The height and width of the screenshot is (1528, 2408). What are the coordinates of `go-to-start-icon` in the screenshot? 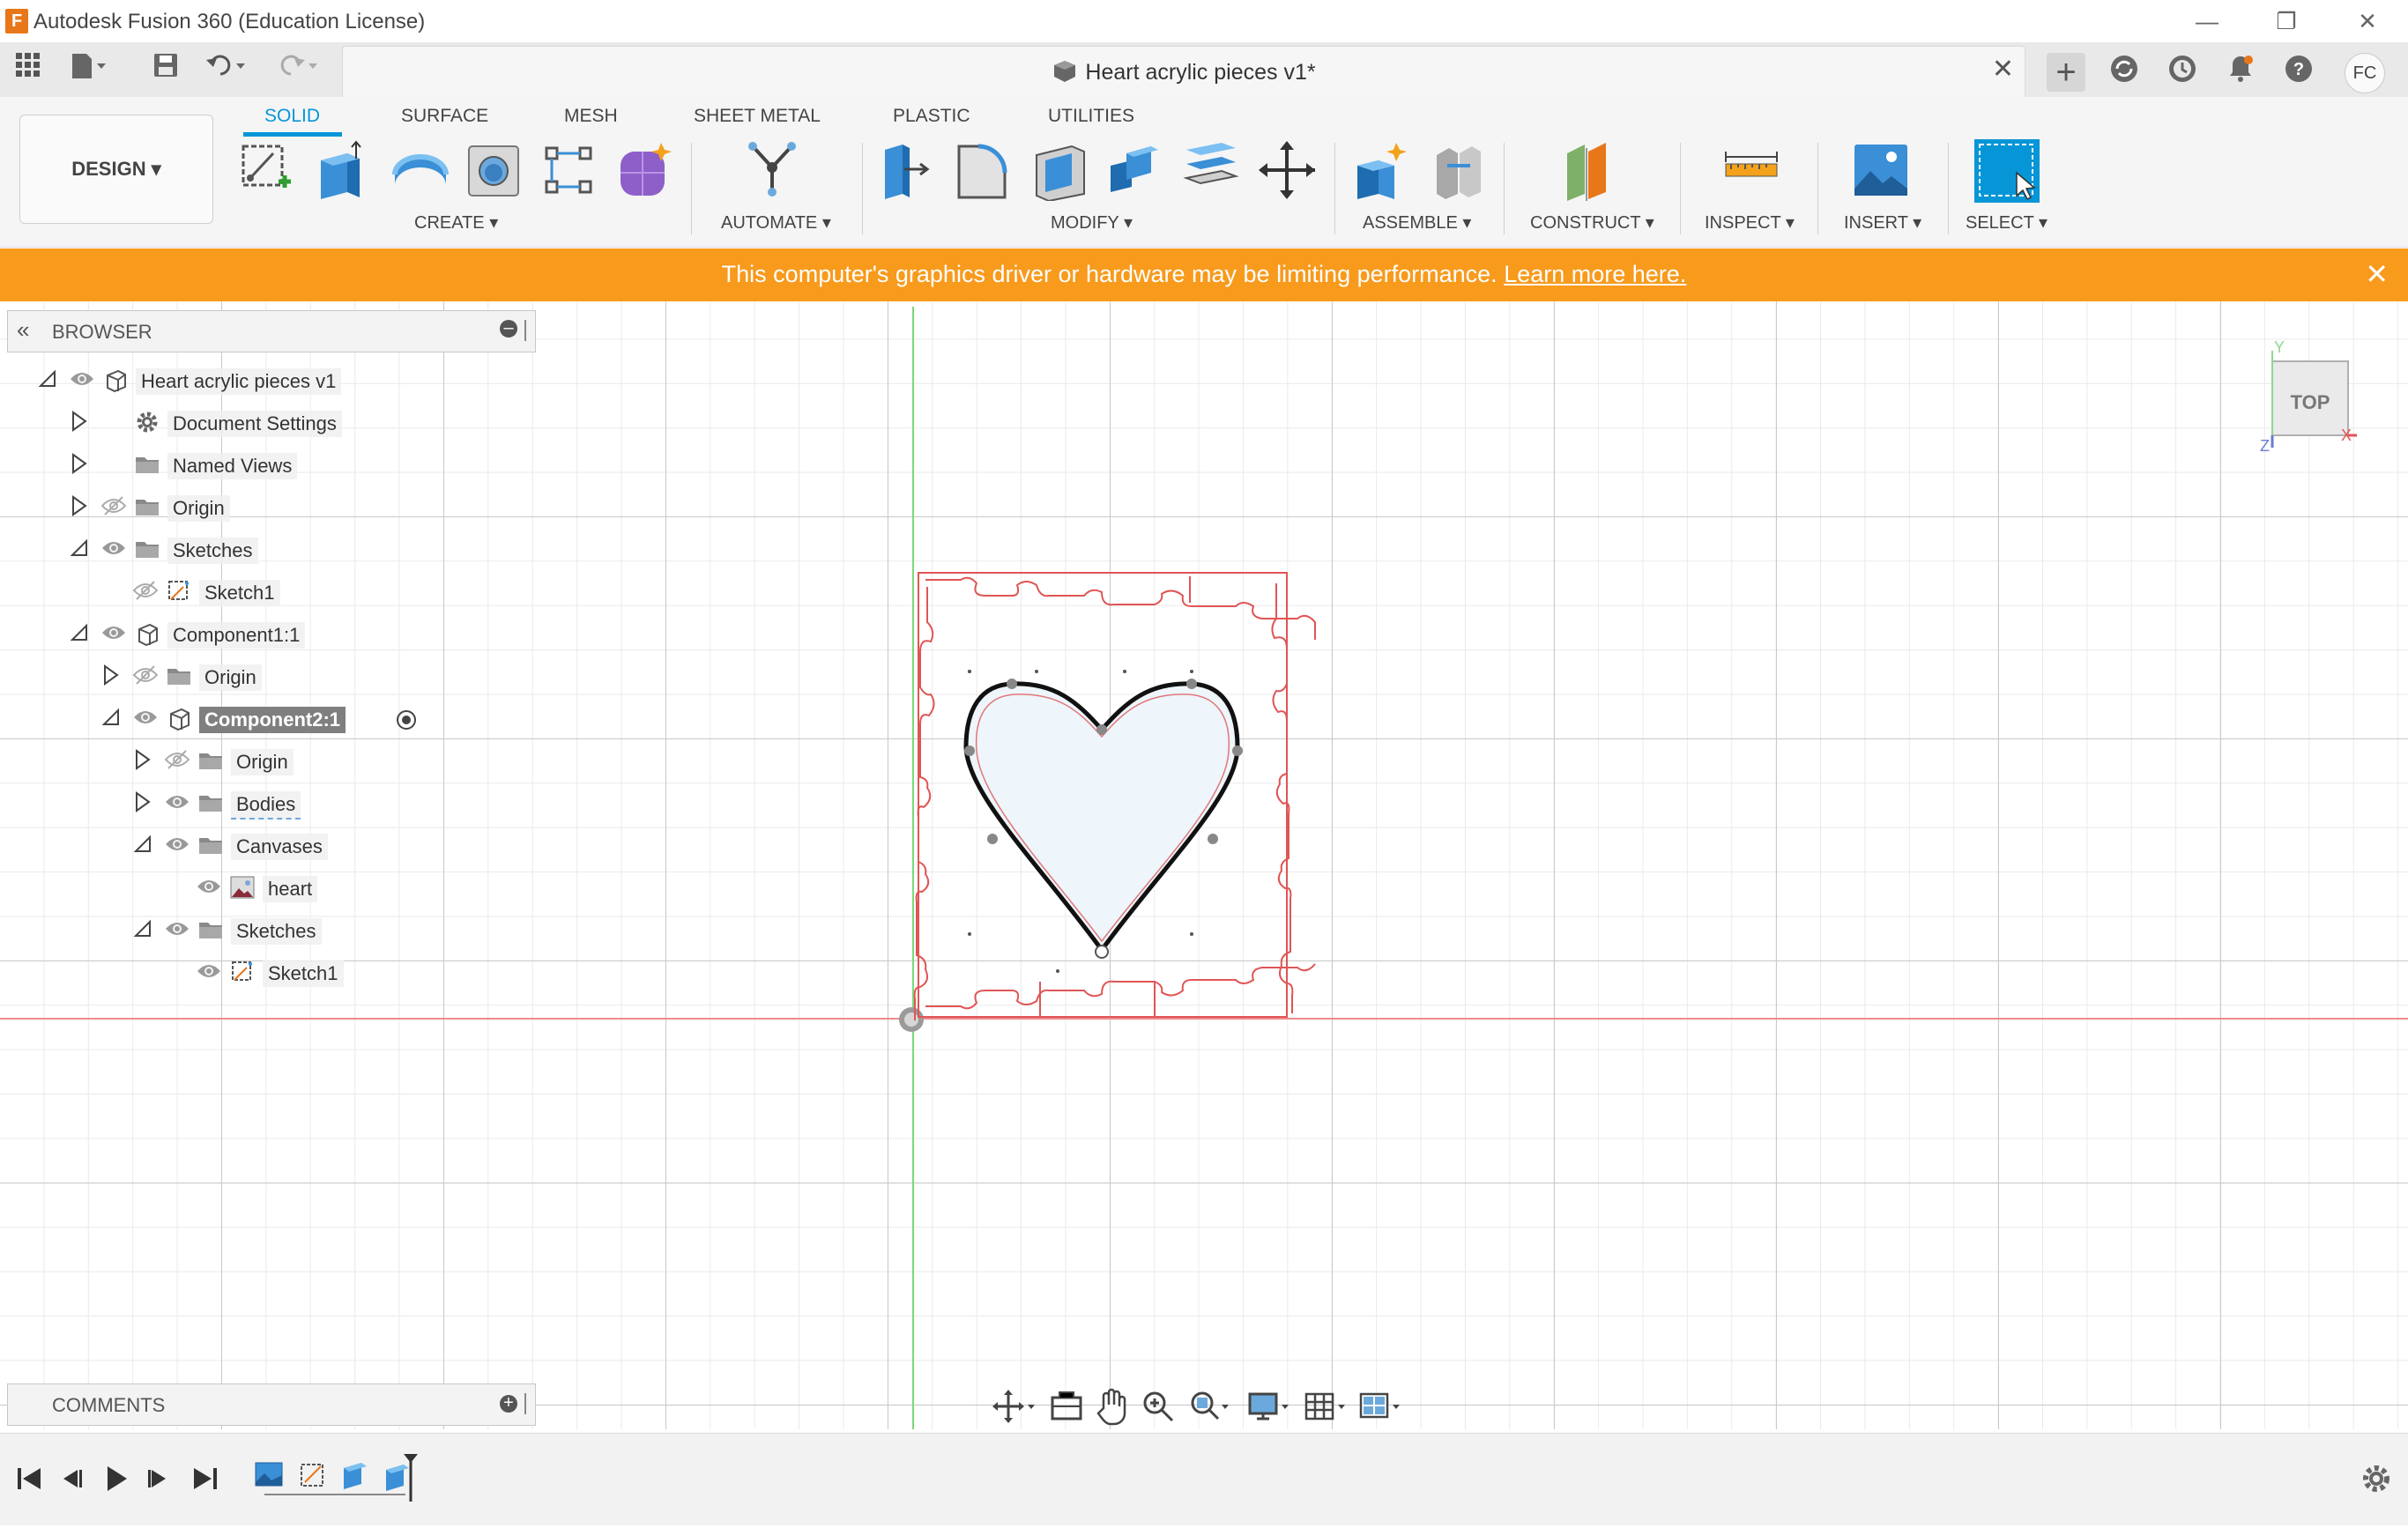 It's located at (30, 1479).